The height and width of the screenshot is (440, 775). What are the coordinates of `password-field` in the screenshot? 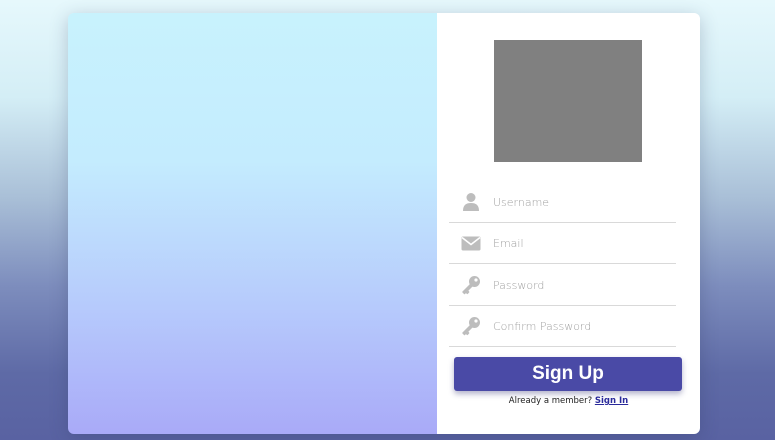 It's located at (562, 285).